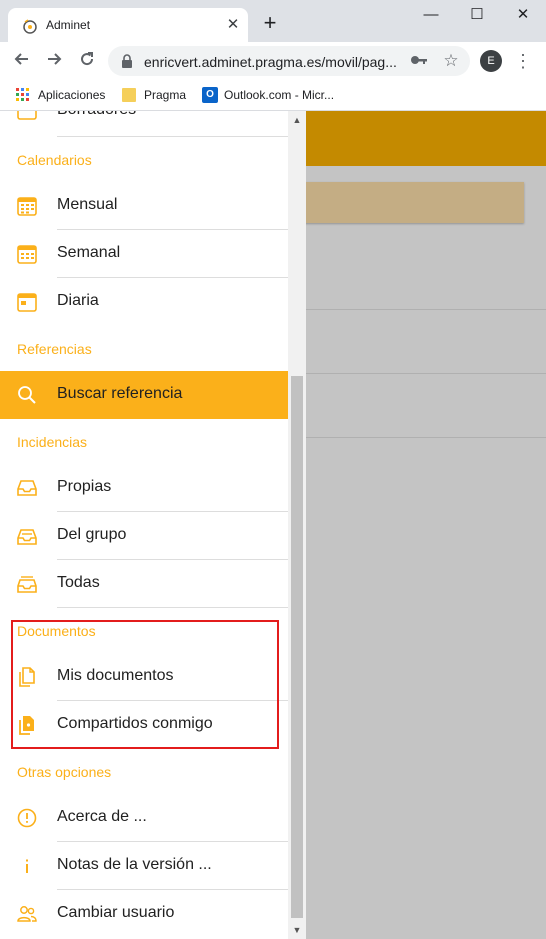 The width and height of the screenshot is (546, 939). I want to click on drawer-item-label: Mensual, so click(87, 204).